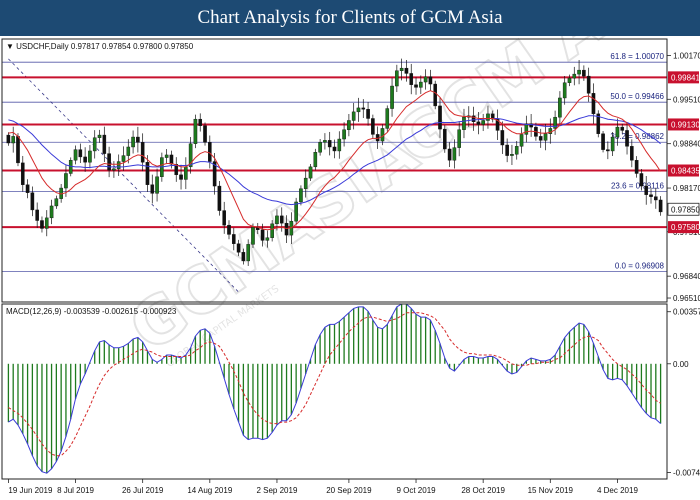 This screenshot has width=700, height=500. Describe the element at coordinates (637, 96) in the screenshot. I see `fib-label: 50.0 = 0.99466` at that location.